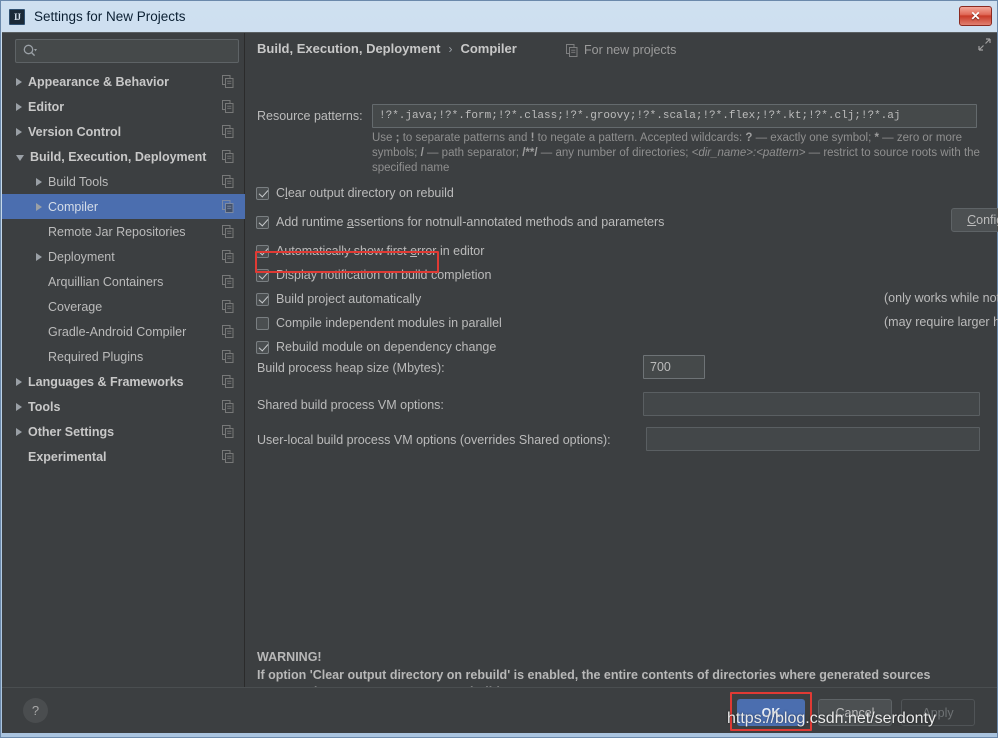 Image resolution: width=998 pixels, height=738 pixels. I want to click on breadcrumb: Build, Execution, Deployment › Compiler, so click(387, 48).